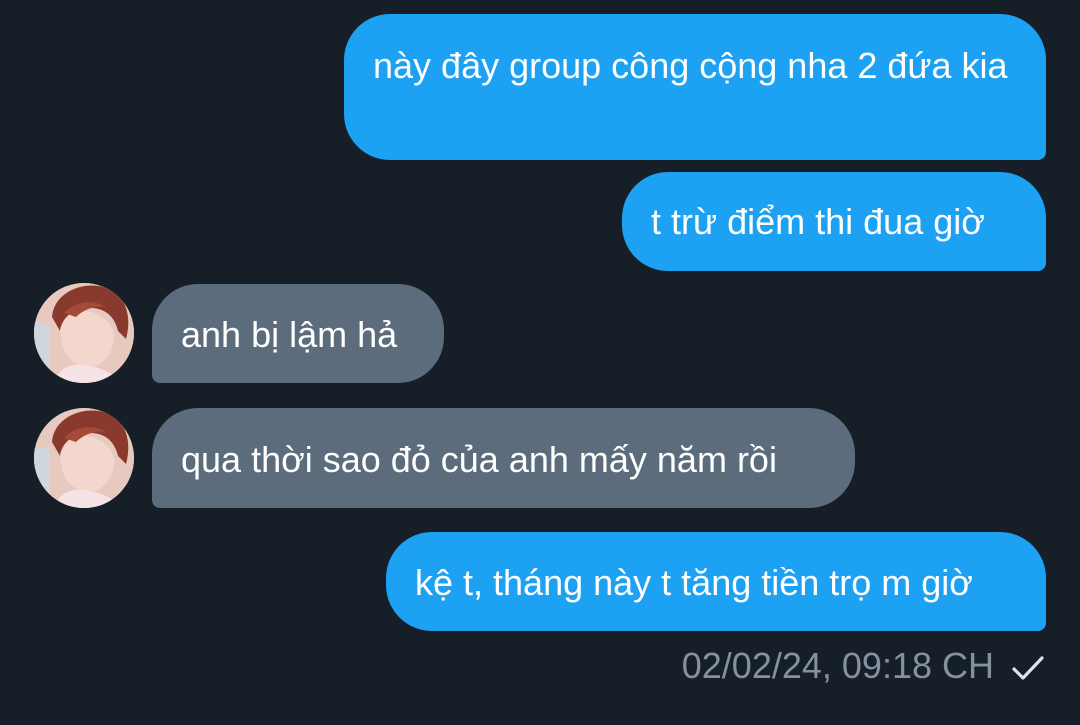  Describe the element at coordinates (479, 459) in the screenshot. I see `message-text: qua thời sao đỏ của anh mấy năm rồi` at that location.